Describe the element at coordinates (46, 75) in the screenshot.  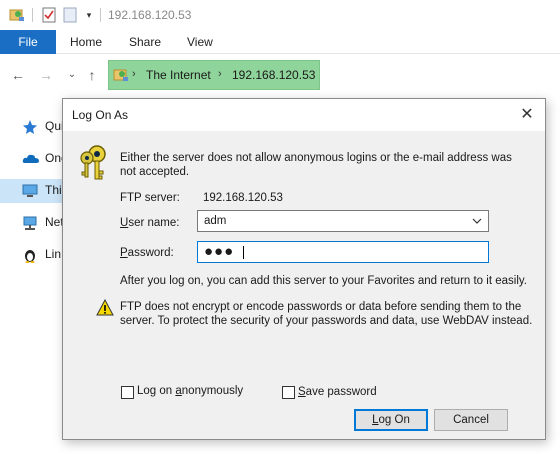
I see `forward-arrow-icon: →` at that location.